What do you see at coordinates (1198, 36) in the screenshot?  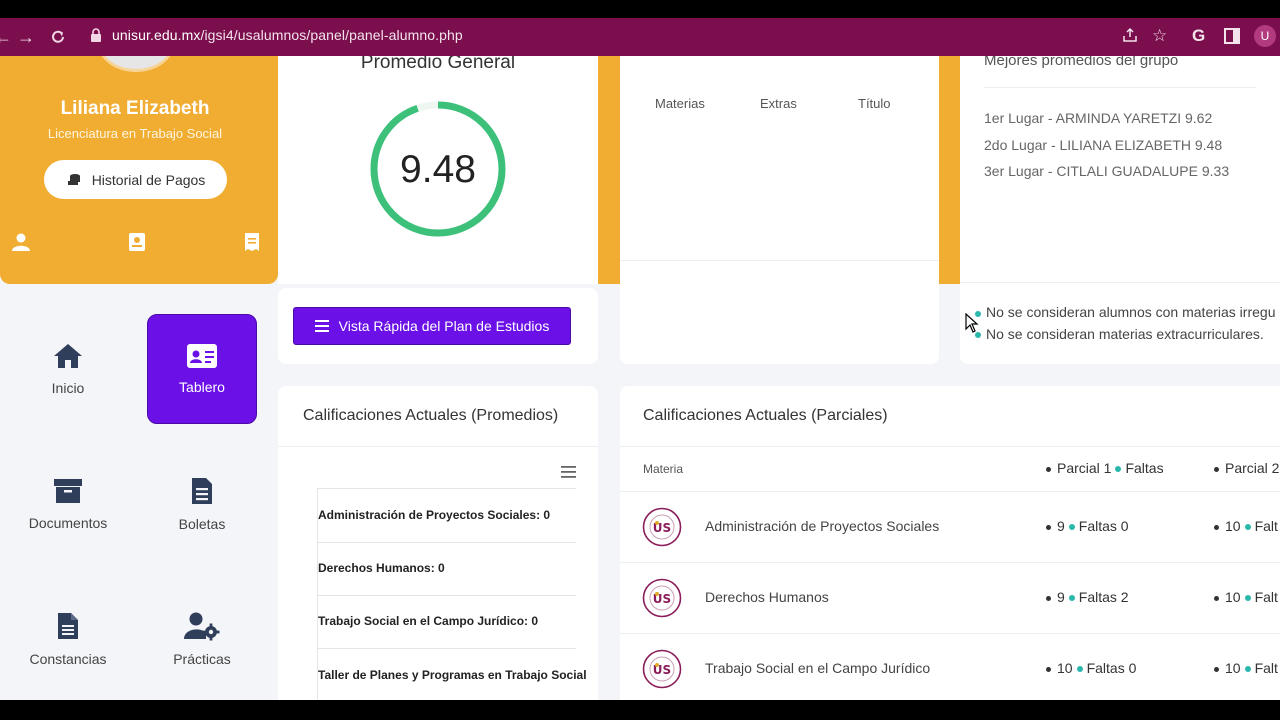 I see `grammarly-extension-icon: G` at bounding box center [1198, 36].